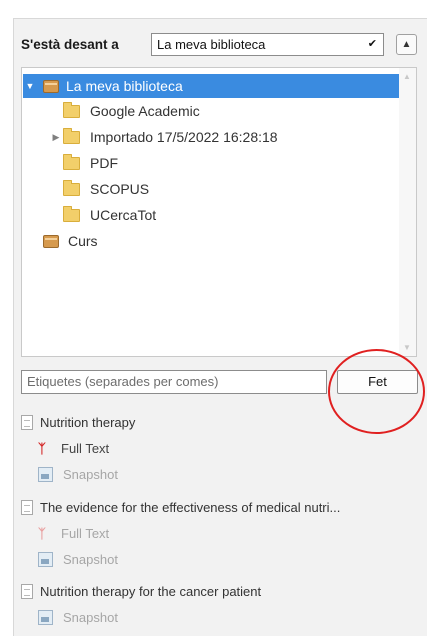 The height and width of the screenshot is (636, 427). I want to click on tree-item-ucercatot: UCercaTot, so click(89, 215).